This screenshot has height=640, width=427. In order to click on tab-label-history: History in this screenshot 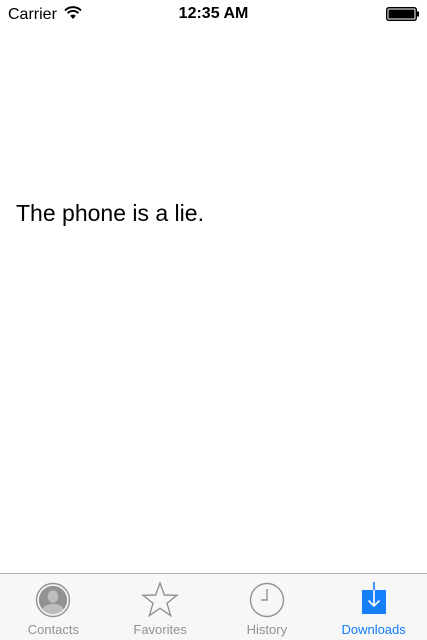, I will do `click(267, 629)`.